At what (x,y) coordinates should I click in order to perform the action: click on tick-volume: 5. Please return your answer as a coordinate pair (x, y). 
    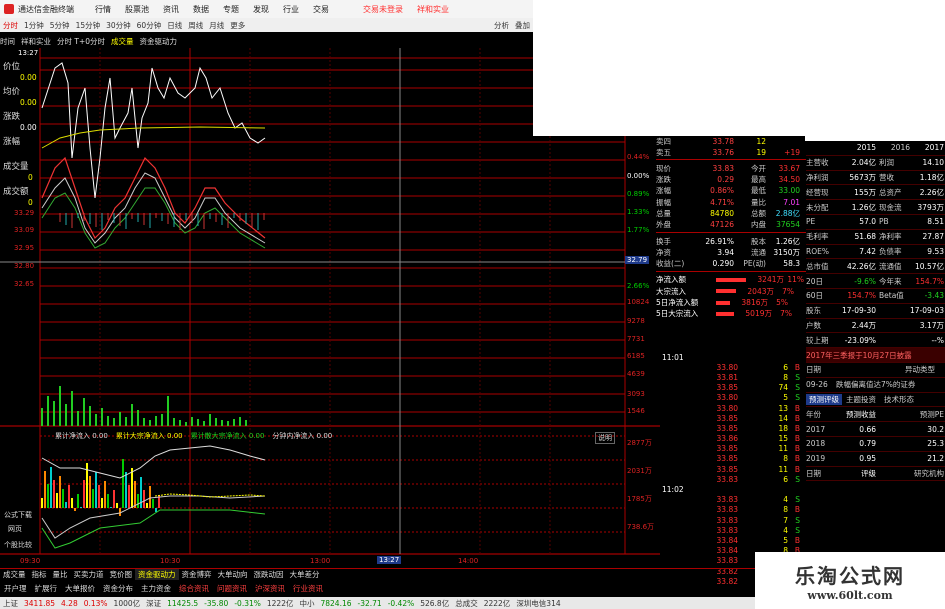
    Looking at the image, I should click on (785, 398).